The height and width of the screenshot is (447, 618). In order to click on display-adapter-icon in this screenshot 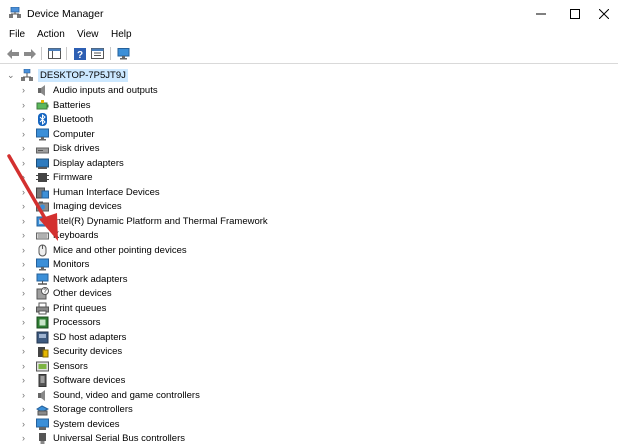, I will do `click(42, 163)`.